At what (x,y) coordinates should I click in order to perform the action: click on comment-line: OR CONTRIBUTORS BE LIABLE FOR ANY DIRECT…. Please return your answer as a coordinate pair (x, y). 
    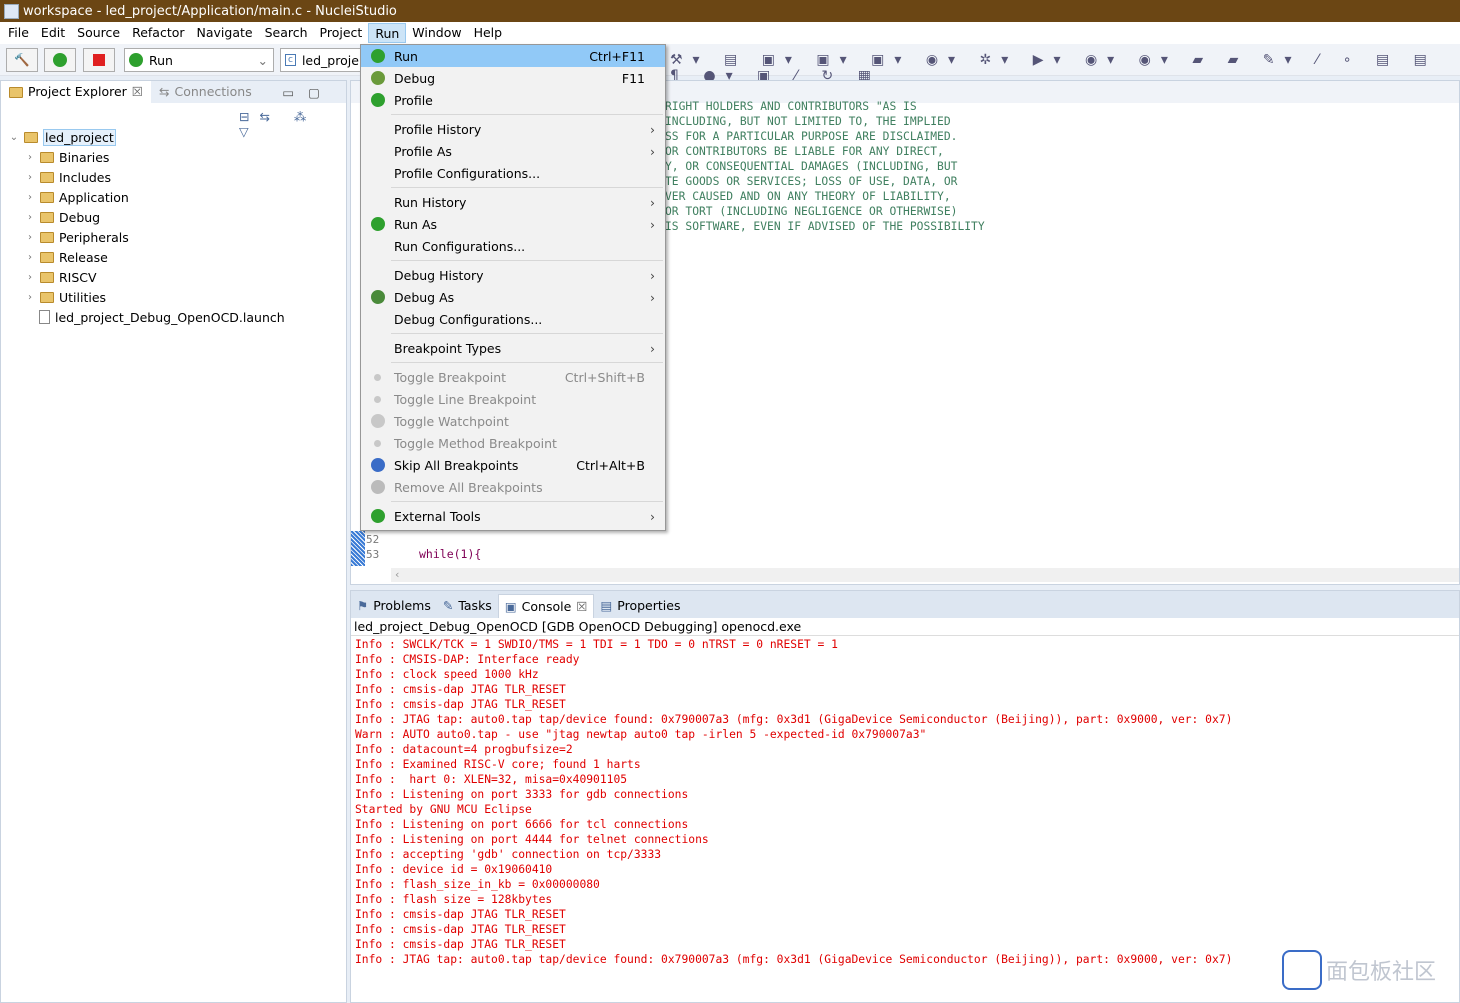
    Looking at the image, I should click on (804, 151).